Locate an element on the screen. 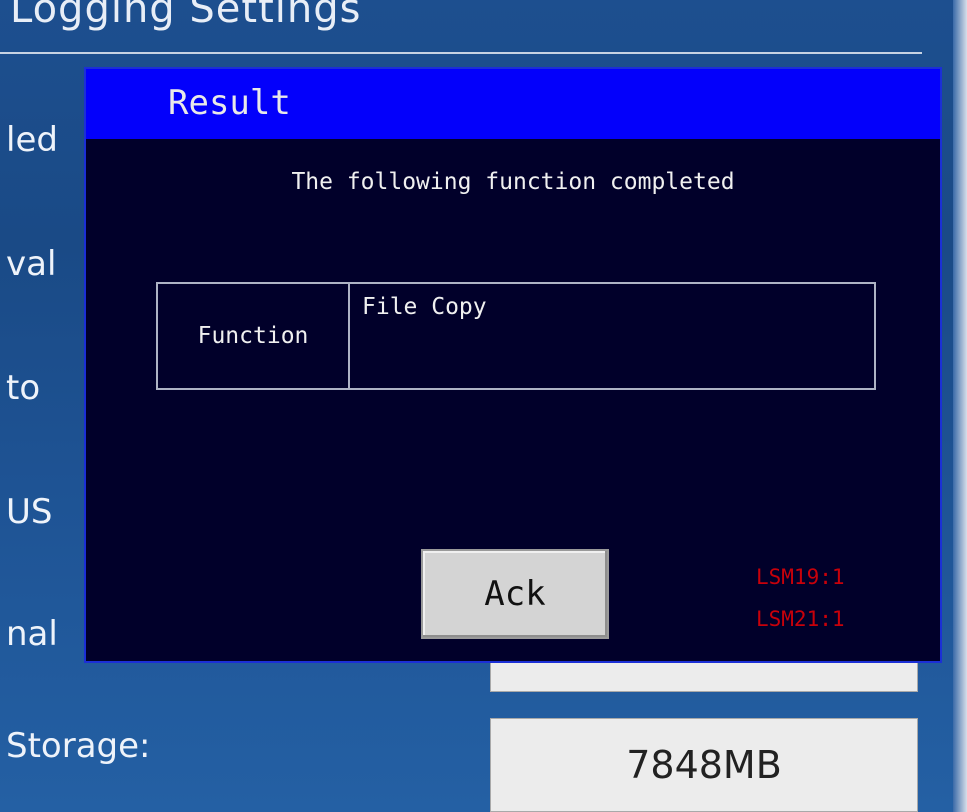 Image resolution: width=967 pixels, height=812 pixels. function-key-cell: Function is located at coordinates (254, 336).